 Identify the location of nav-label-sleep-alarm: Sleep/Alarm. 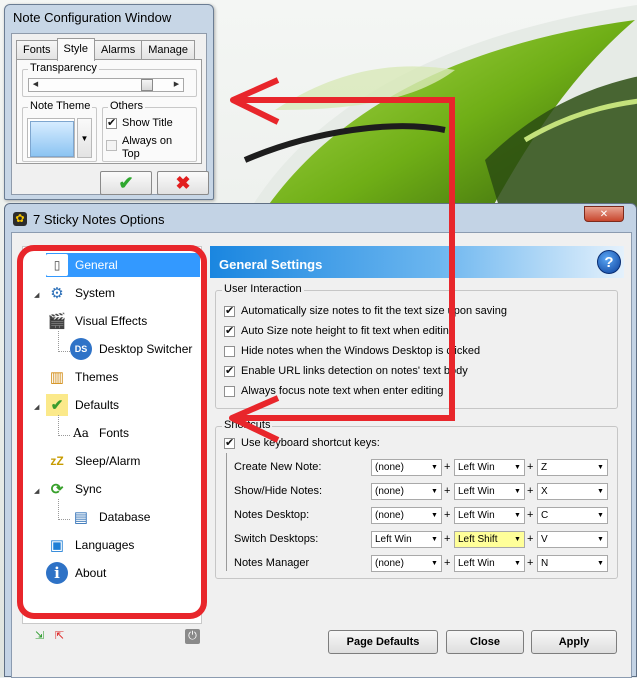
(108, 461).